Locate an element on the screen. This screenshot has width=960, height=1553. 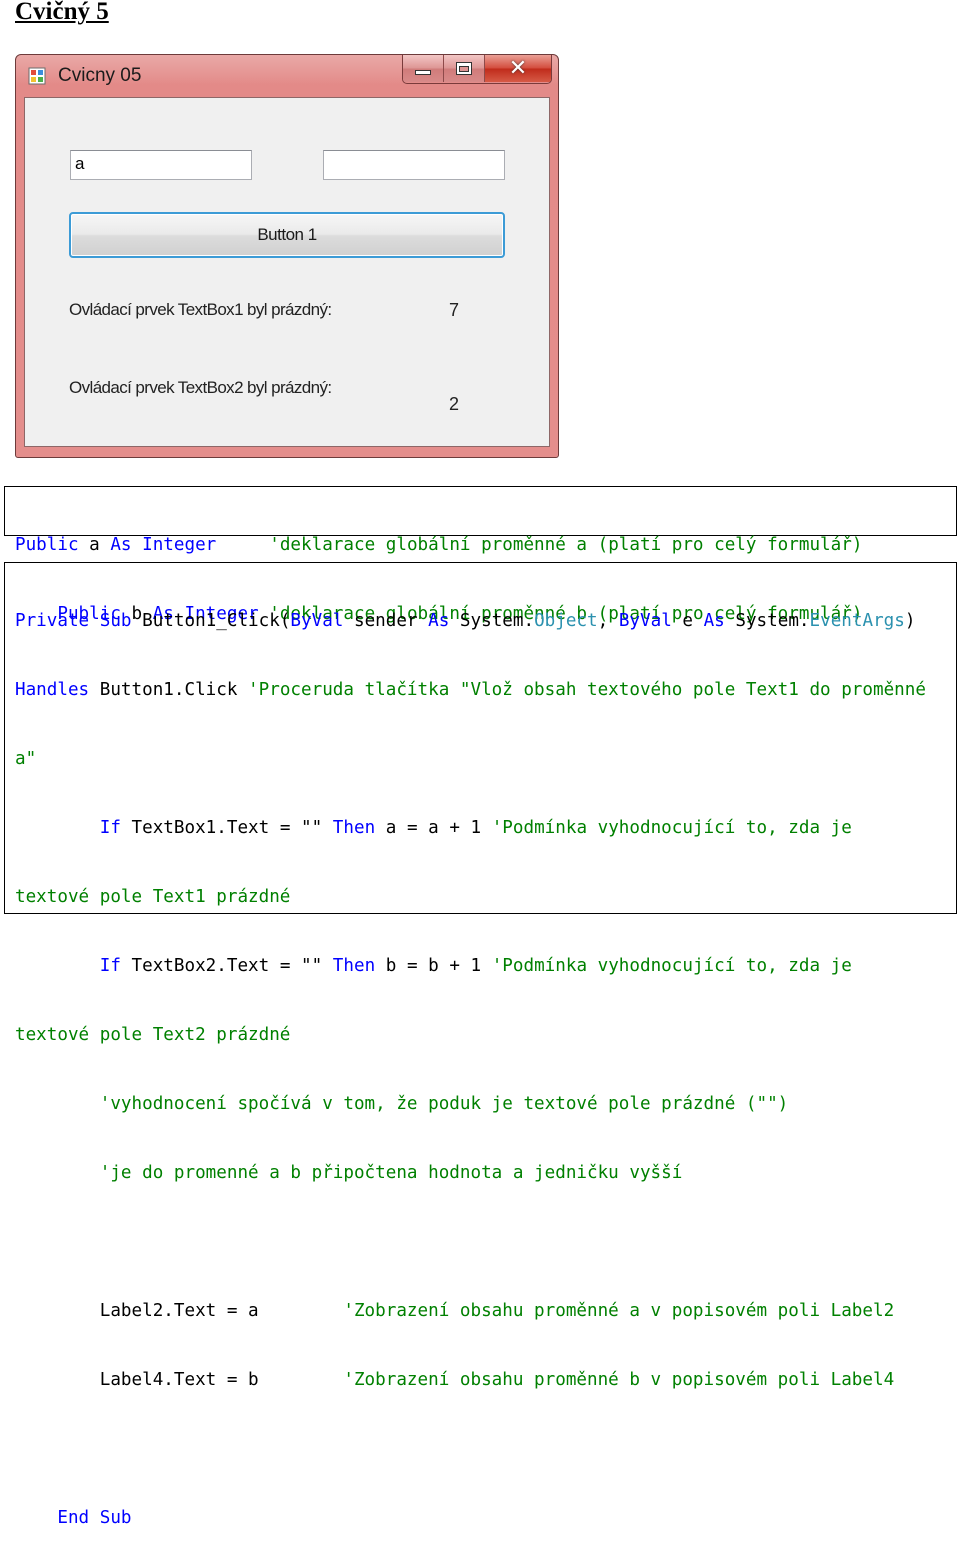
maximize-button is located at coordinates (464, 68).